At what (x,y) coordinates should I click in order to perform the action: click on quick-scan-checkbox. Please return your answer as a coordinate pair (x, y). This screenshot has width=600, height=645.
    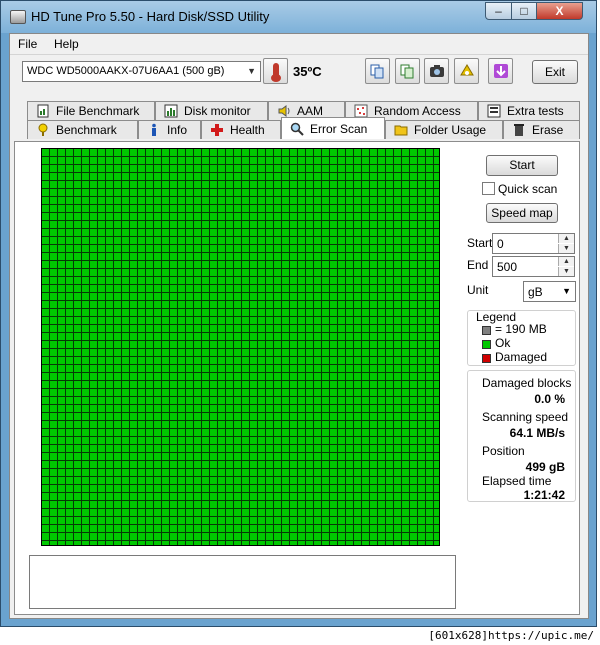
    Looking at the image, I should click on (488, 188).